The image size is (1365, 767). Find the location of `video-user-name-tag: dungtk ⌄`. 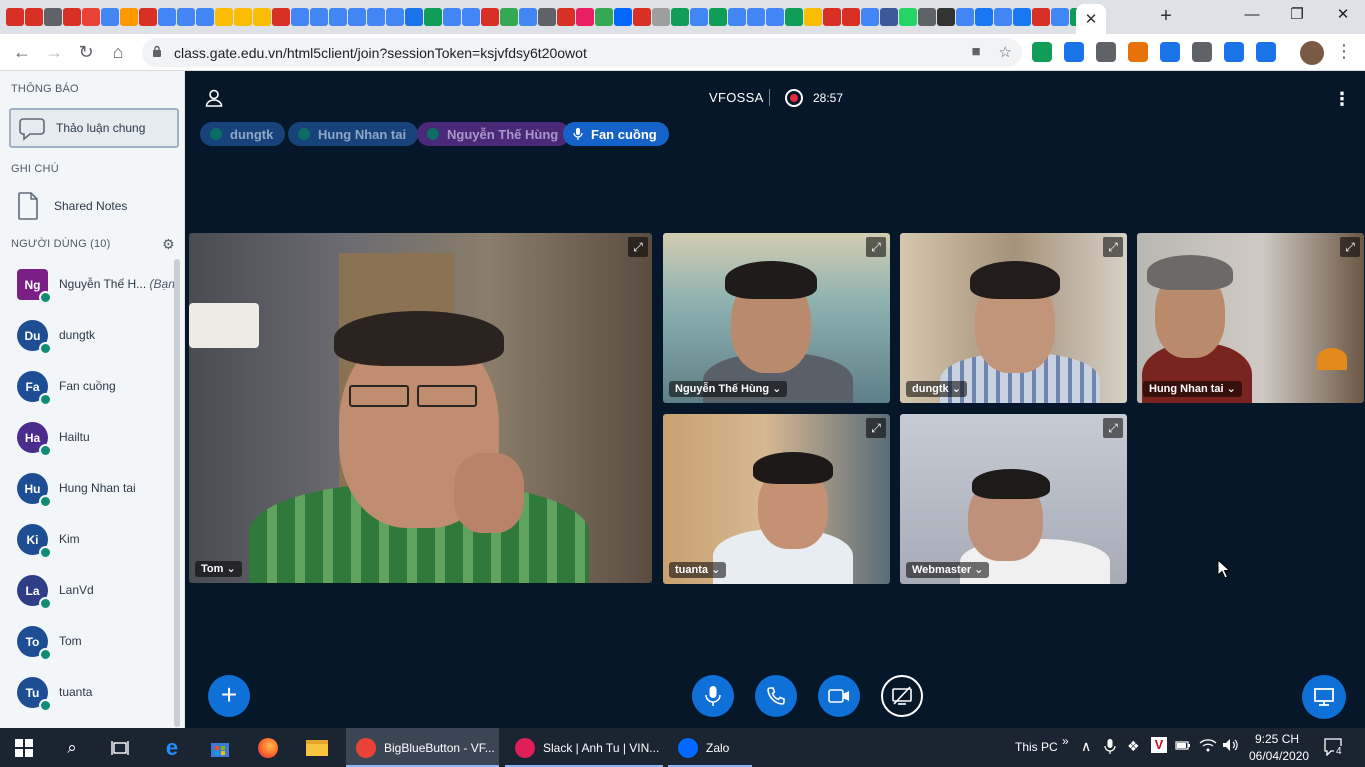

video-user-name-tag: dungtk ⌄ is located at coordinates (936, 389).